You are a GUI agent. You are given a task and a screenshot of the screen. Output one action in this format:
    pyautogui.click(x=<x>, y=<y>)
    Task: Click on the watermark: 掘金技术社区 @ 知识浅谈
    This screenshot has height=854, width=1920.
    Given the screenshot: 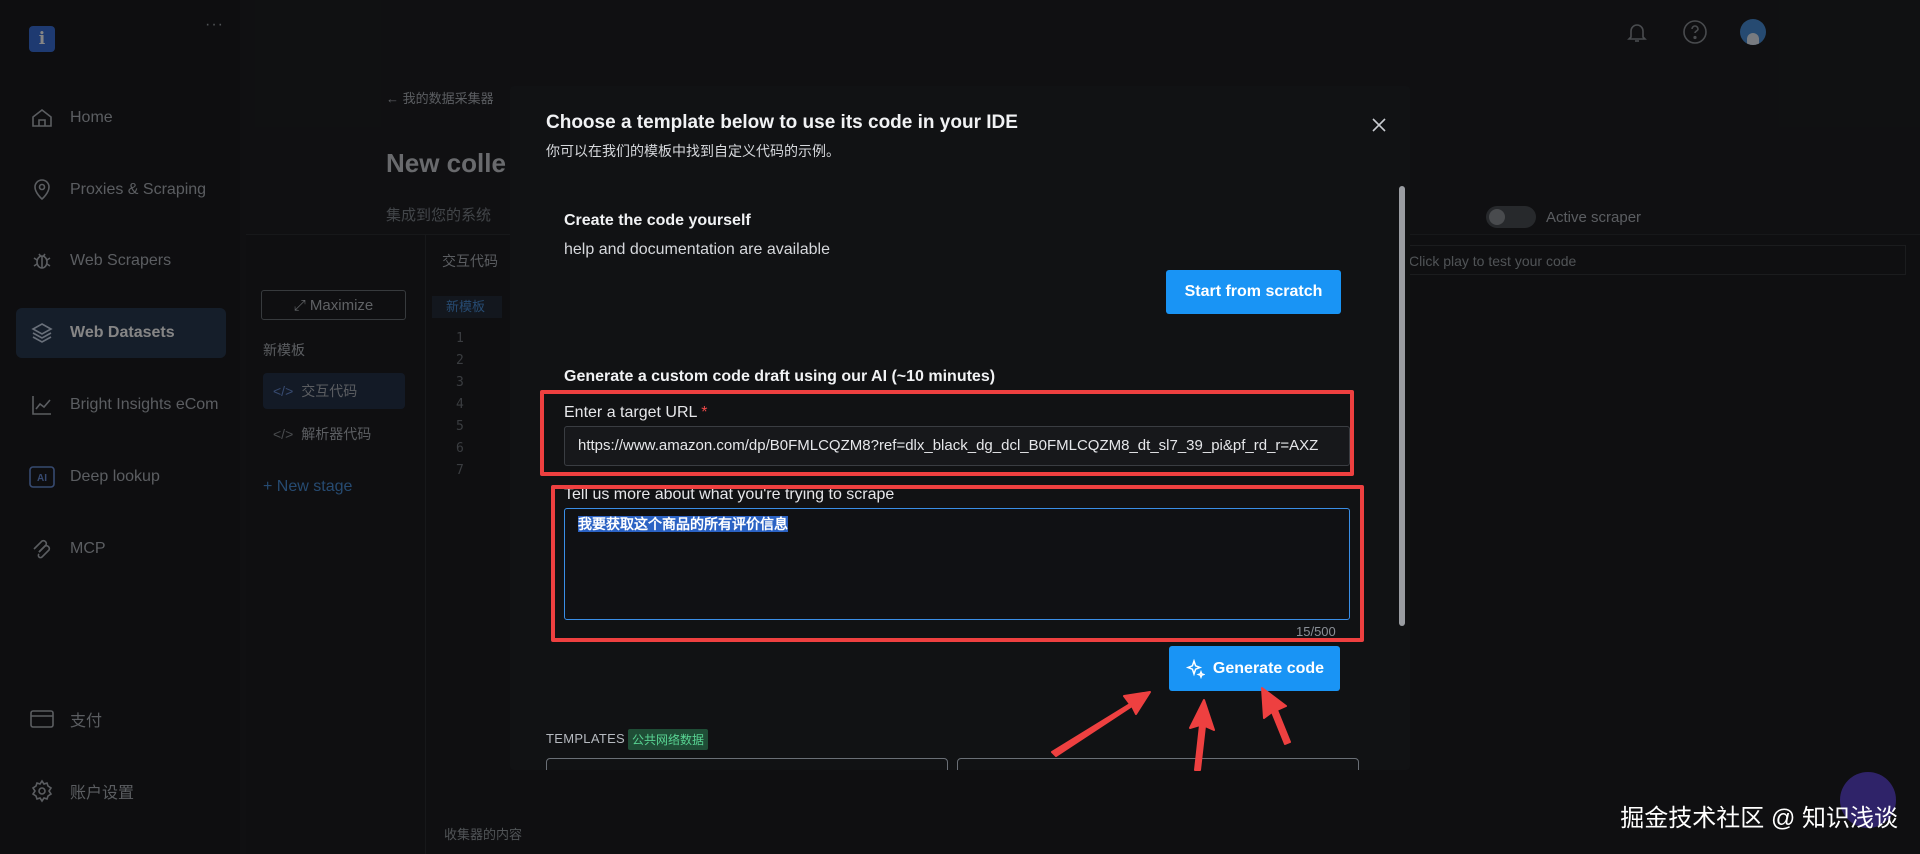 What is the action you would take?
    pyautogui.click(x=1759, y=818)
    